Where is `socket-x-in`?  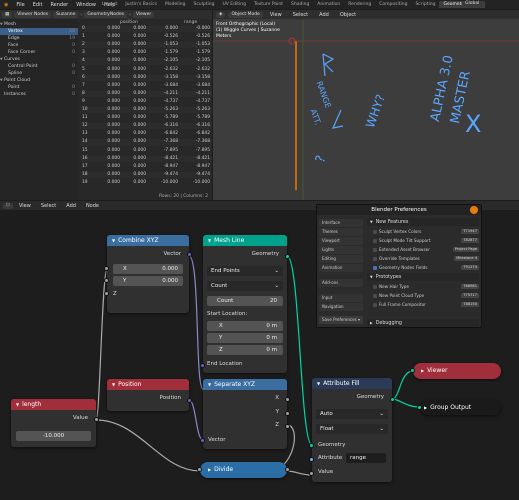 socket-x-in is located at coordinates (106, 268).